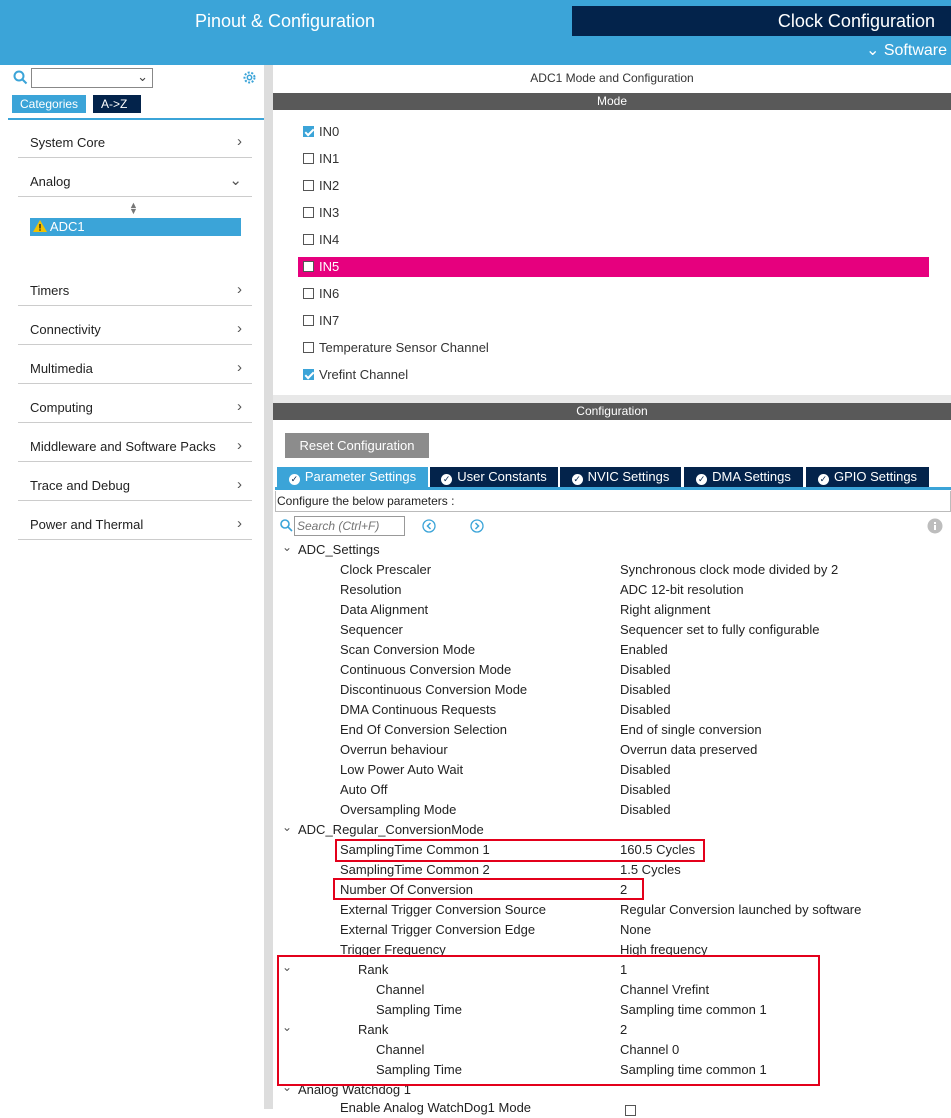 This screenshot has width=951, height=1118. I want to click on arrow-left-icon, so click(429, 526).